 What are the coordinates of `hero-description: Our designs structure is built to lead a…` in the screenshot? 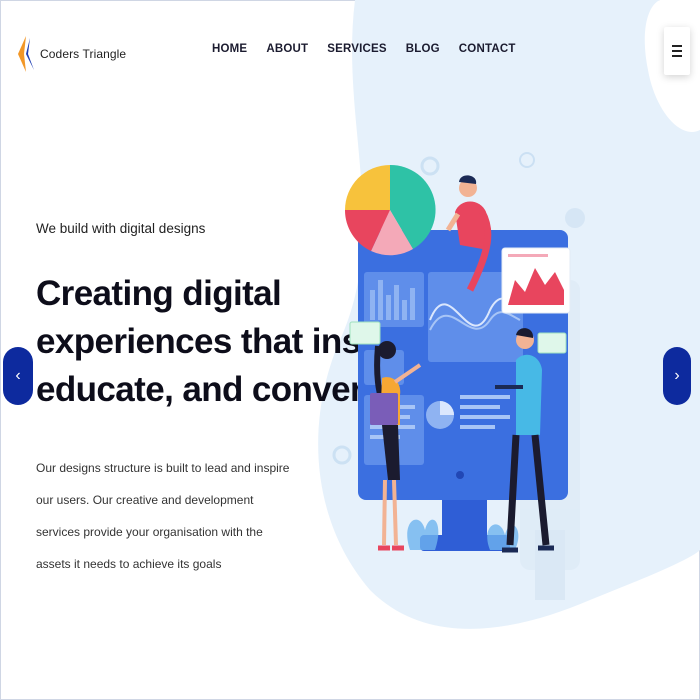 It's located at (163, 516).